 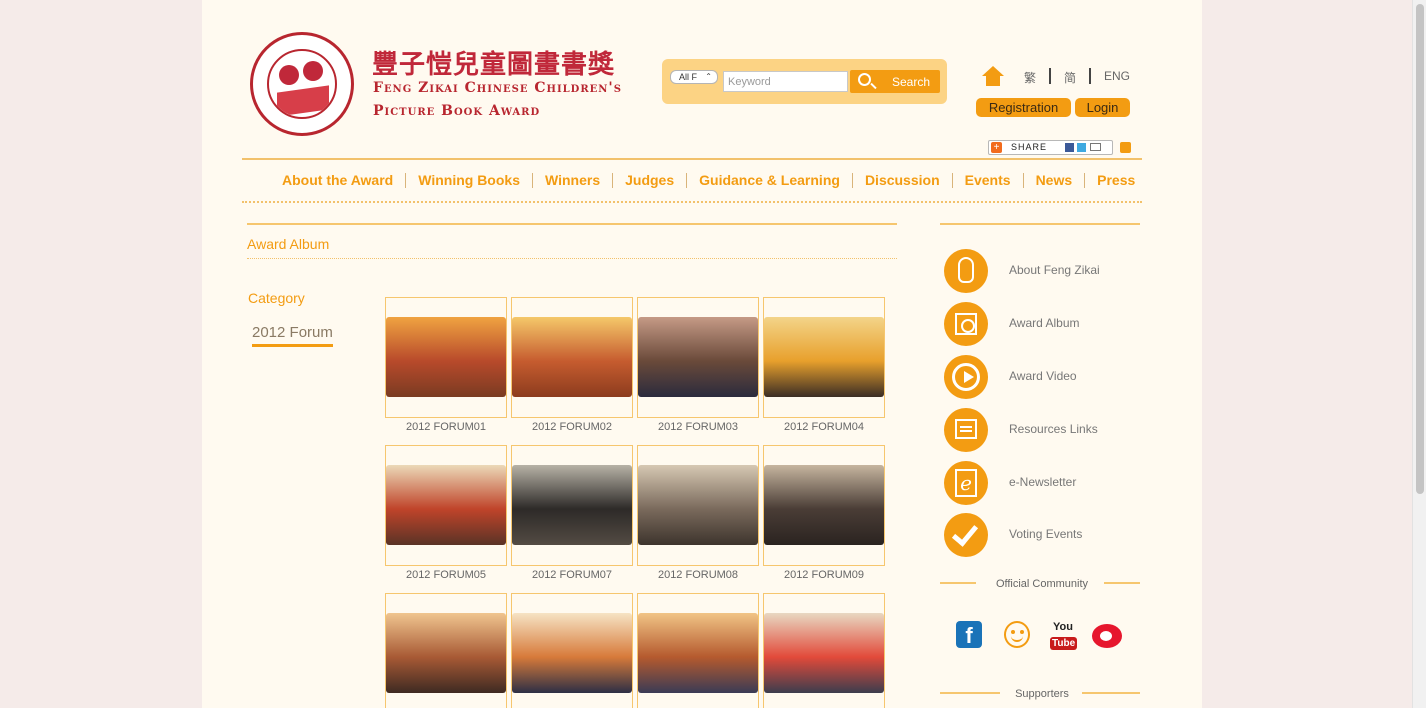 I want to click on content-top-rule, so click(x=572, y=224).